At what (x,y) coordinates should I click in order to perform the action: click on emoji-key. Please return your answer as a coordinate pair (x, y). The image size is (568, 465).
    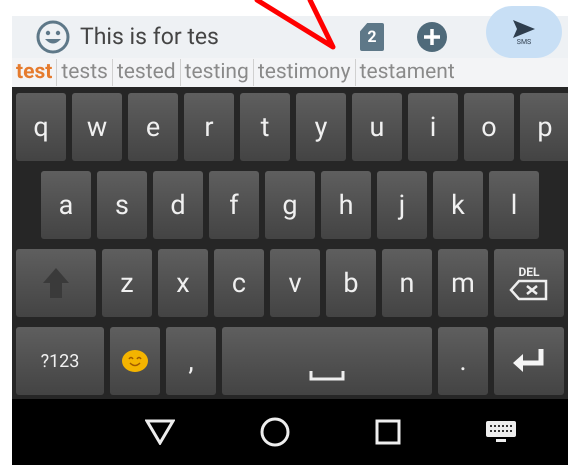
    Looking at the image, I should click on (135, 361).